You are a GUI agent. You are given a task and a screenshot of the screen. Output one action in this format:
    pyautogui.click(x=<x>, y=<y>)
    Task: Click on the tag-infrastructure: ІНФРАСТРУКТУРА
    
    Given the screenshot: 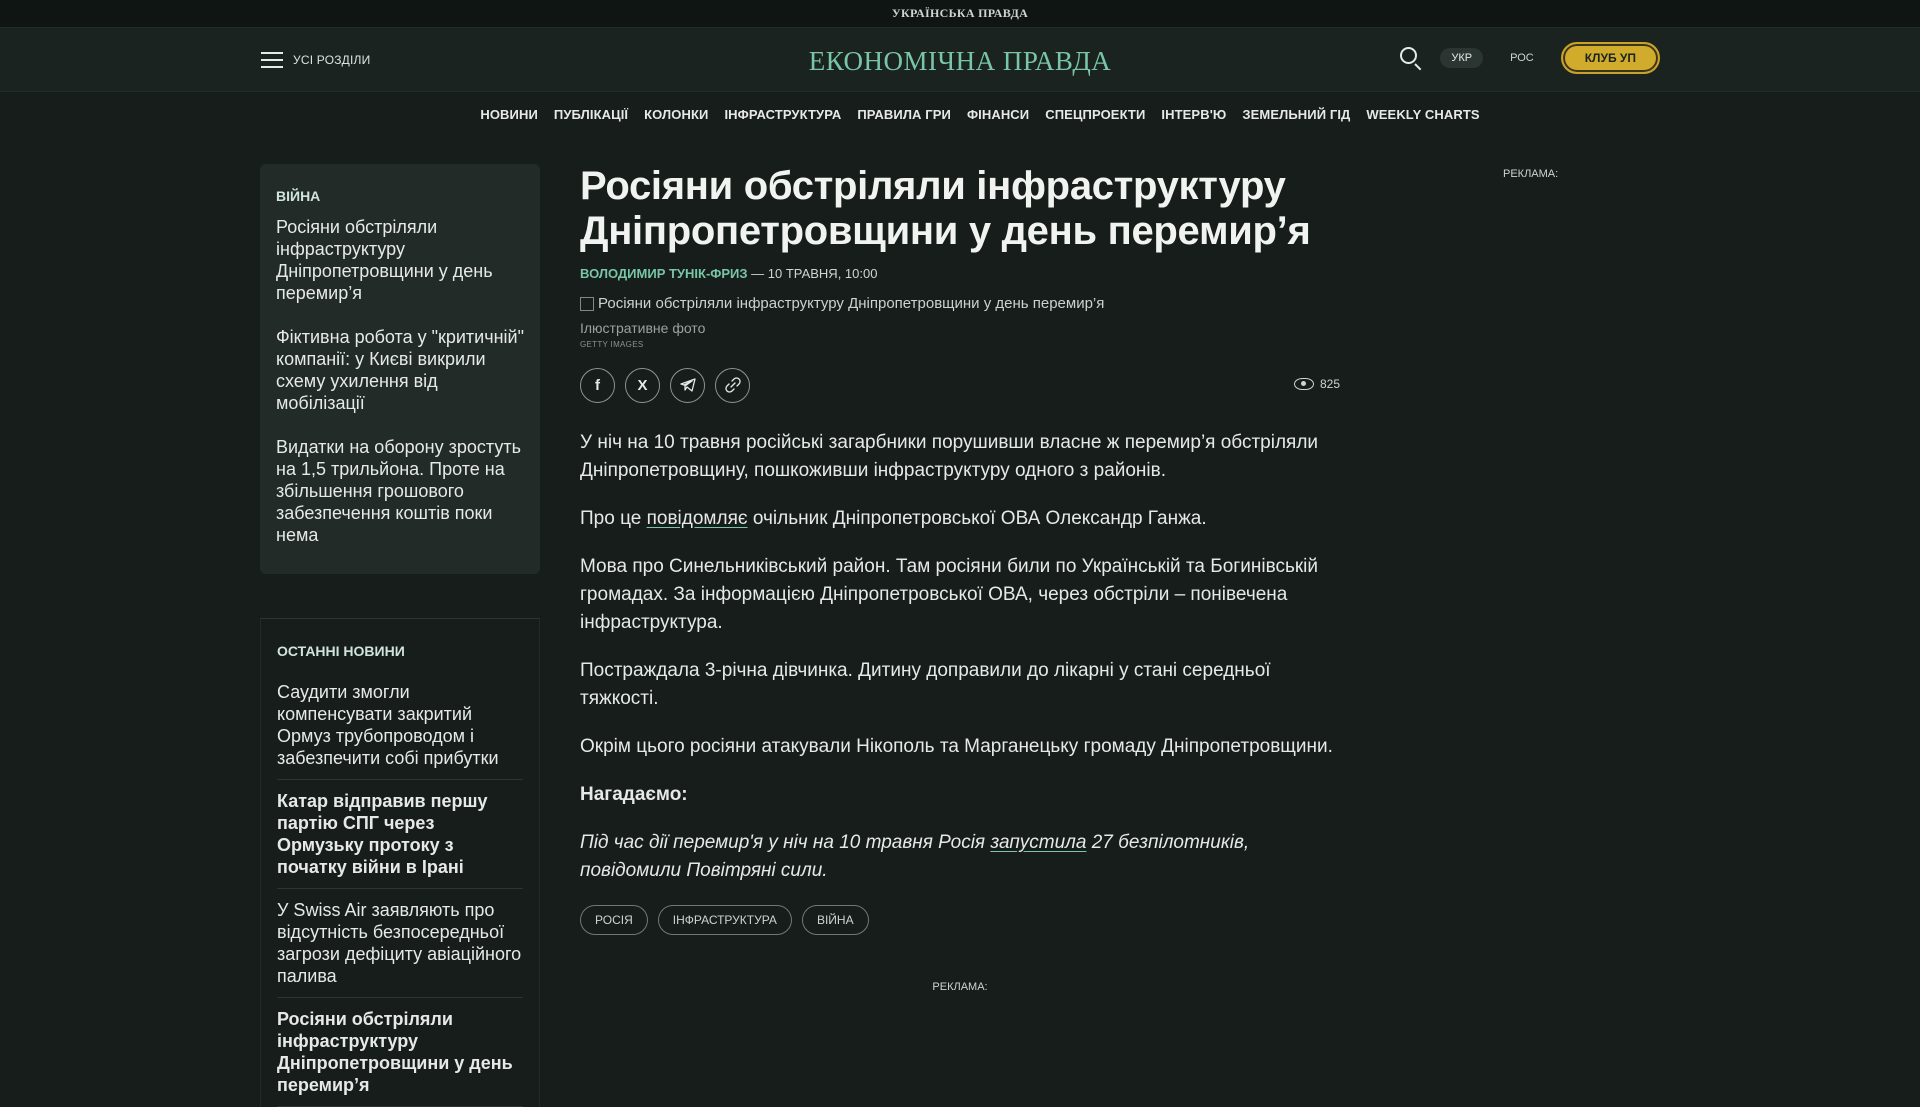 What is the action you would take?
    pyautogui.click(x=724, y=920)
    